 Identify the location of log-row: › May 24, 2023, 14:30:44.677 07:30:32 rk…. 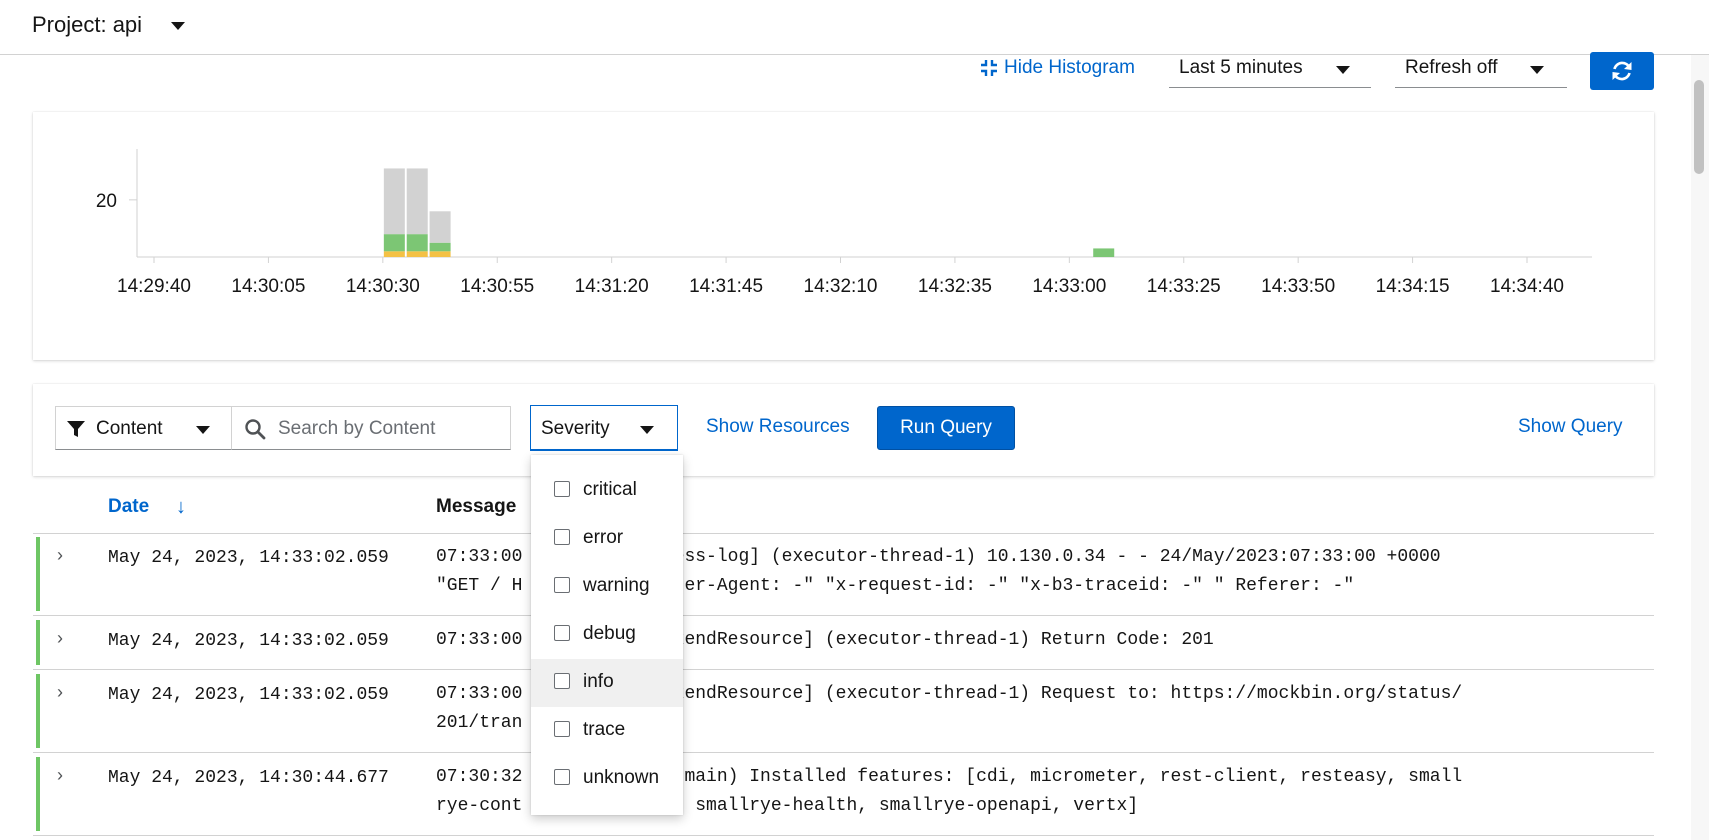
(843, 794).